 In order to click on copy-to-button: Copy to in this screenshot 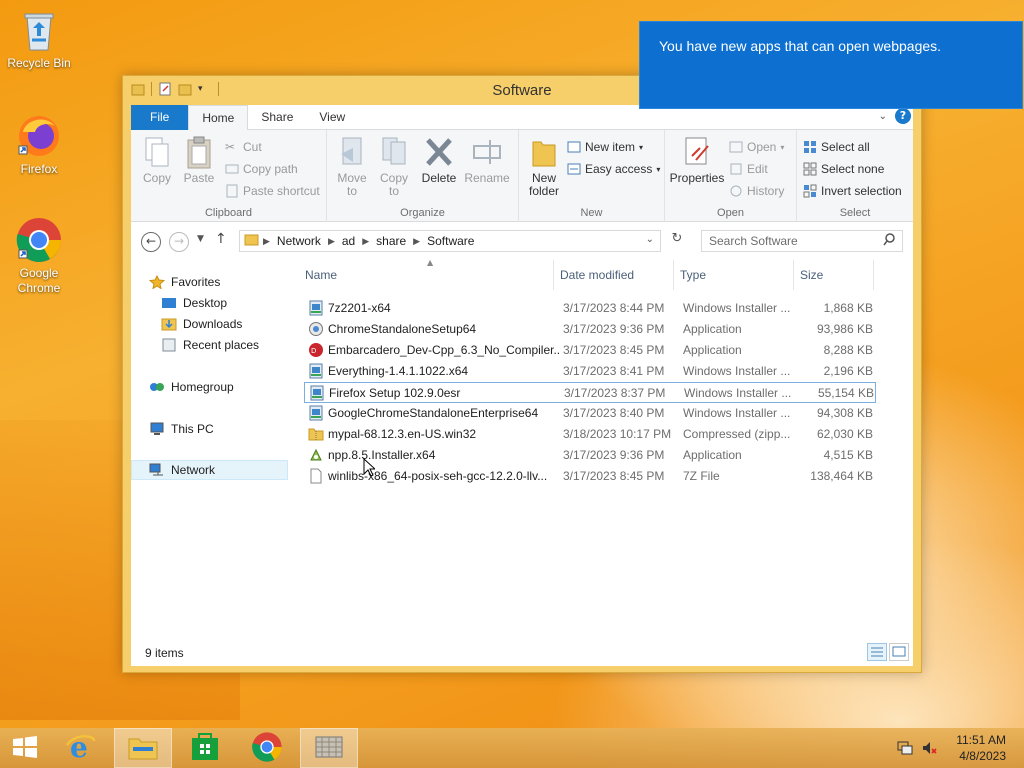, I will do `click(394, 166)`.